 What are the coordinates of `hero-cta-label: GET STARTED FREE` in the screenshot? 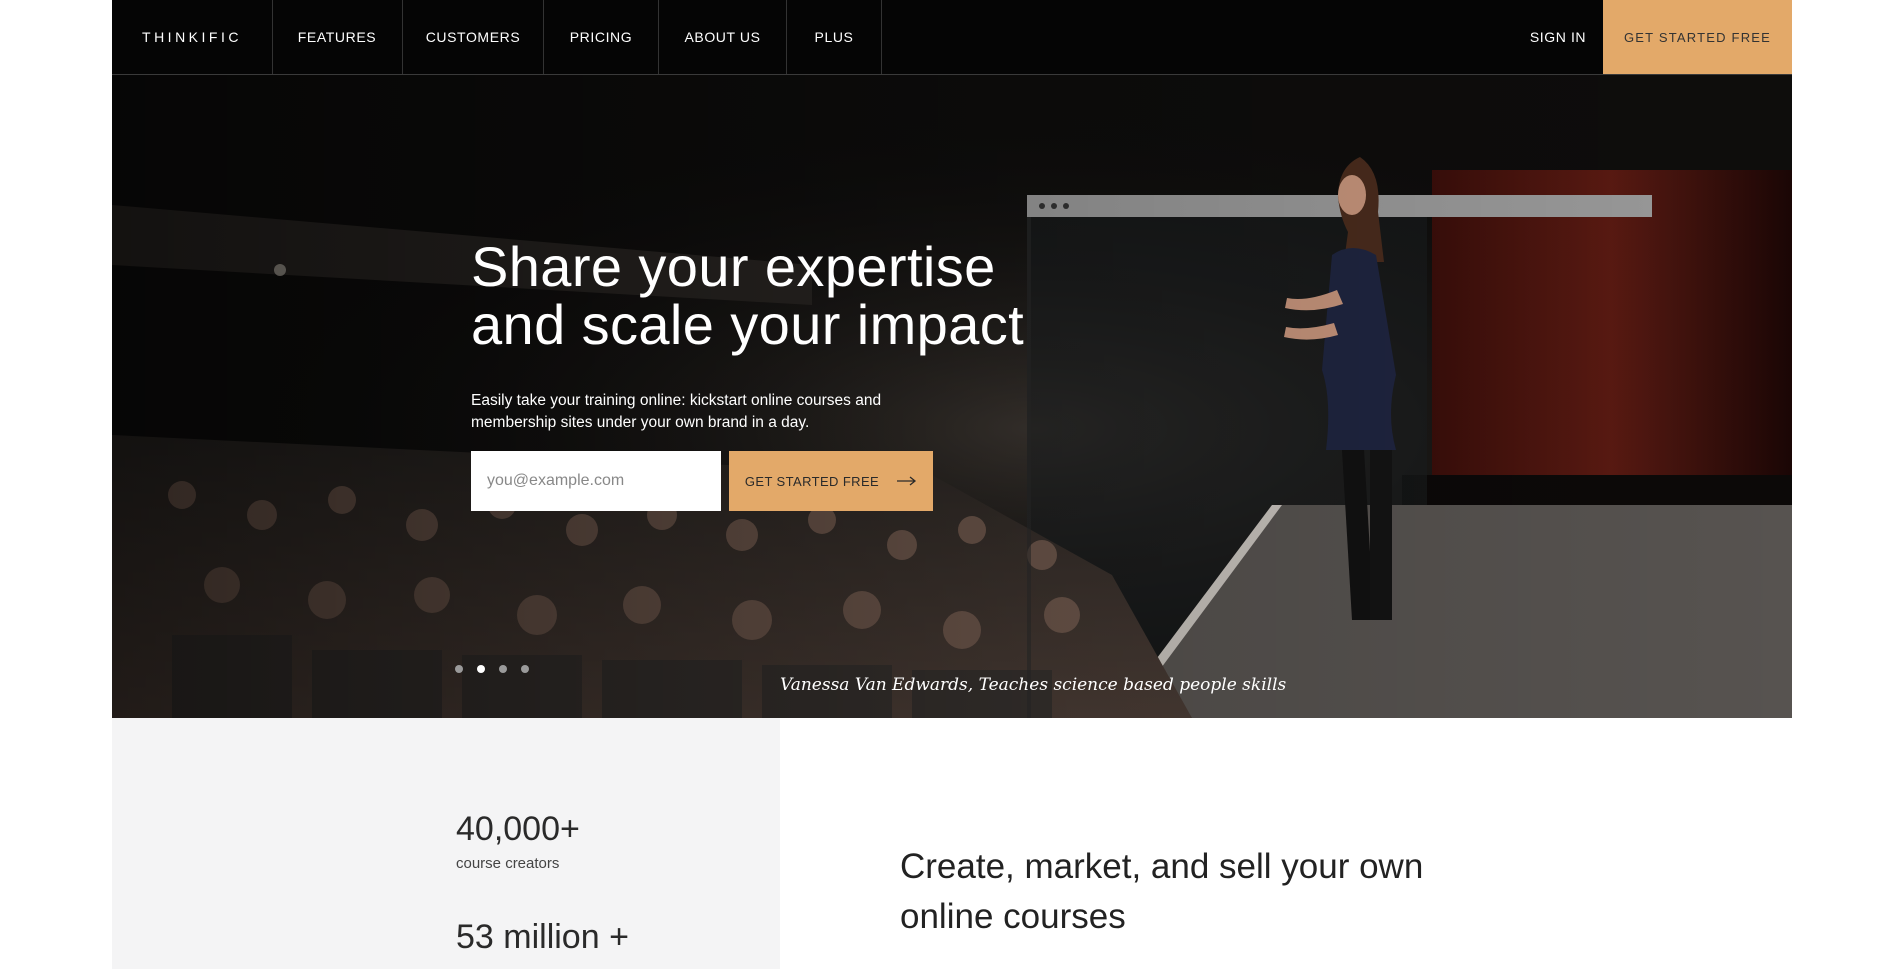 It's located at (812, 481).